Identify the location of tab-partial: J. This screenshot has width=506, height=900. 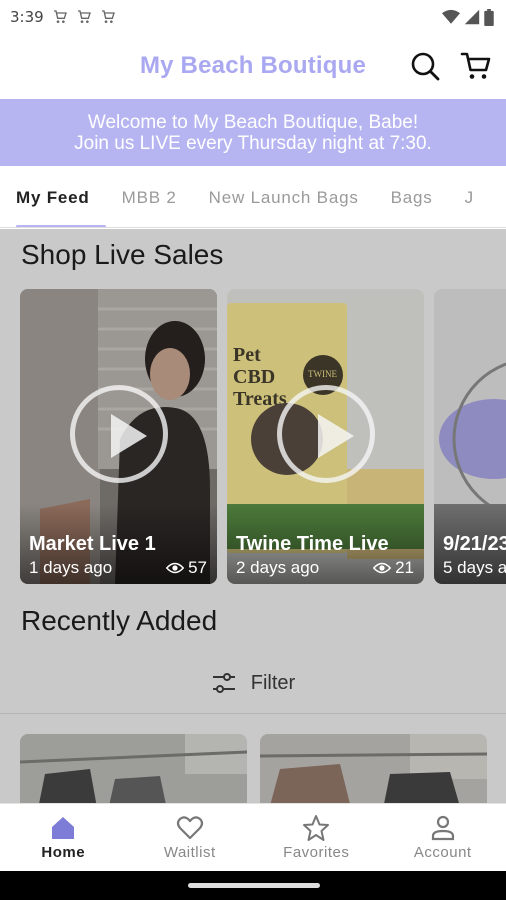
(469, 196).